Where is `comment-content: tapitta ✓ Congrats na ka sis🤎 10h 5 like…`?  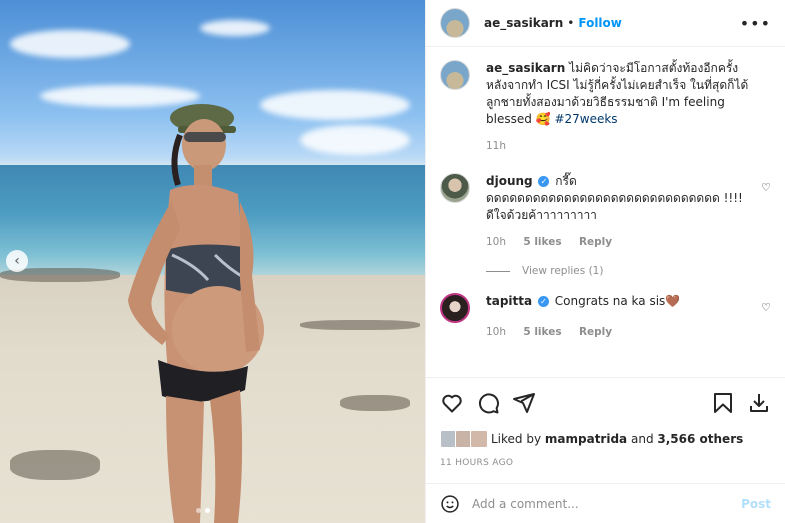 comment-content: tapitta ✓ Congrats na ka sis🤎 10h 5 like… is located at coordinates (628, 317).